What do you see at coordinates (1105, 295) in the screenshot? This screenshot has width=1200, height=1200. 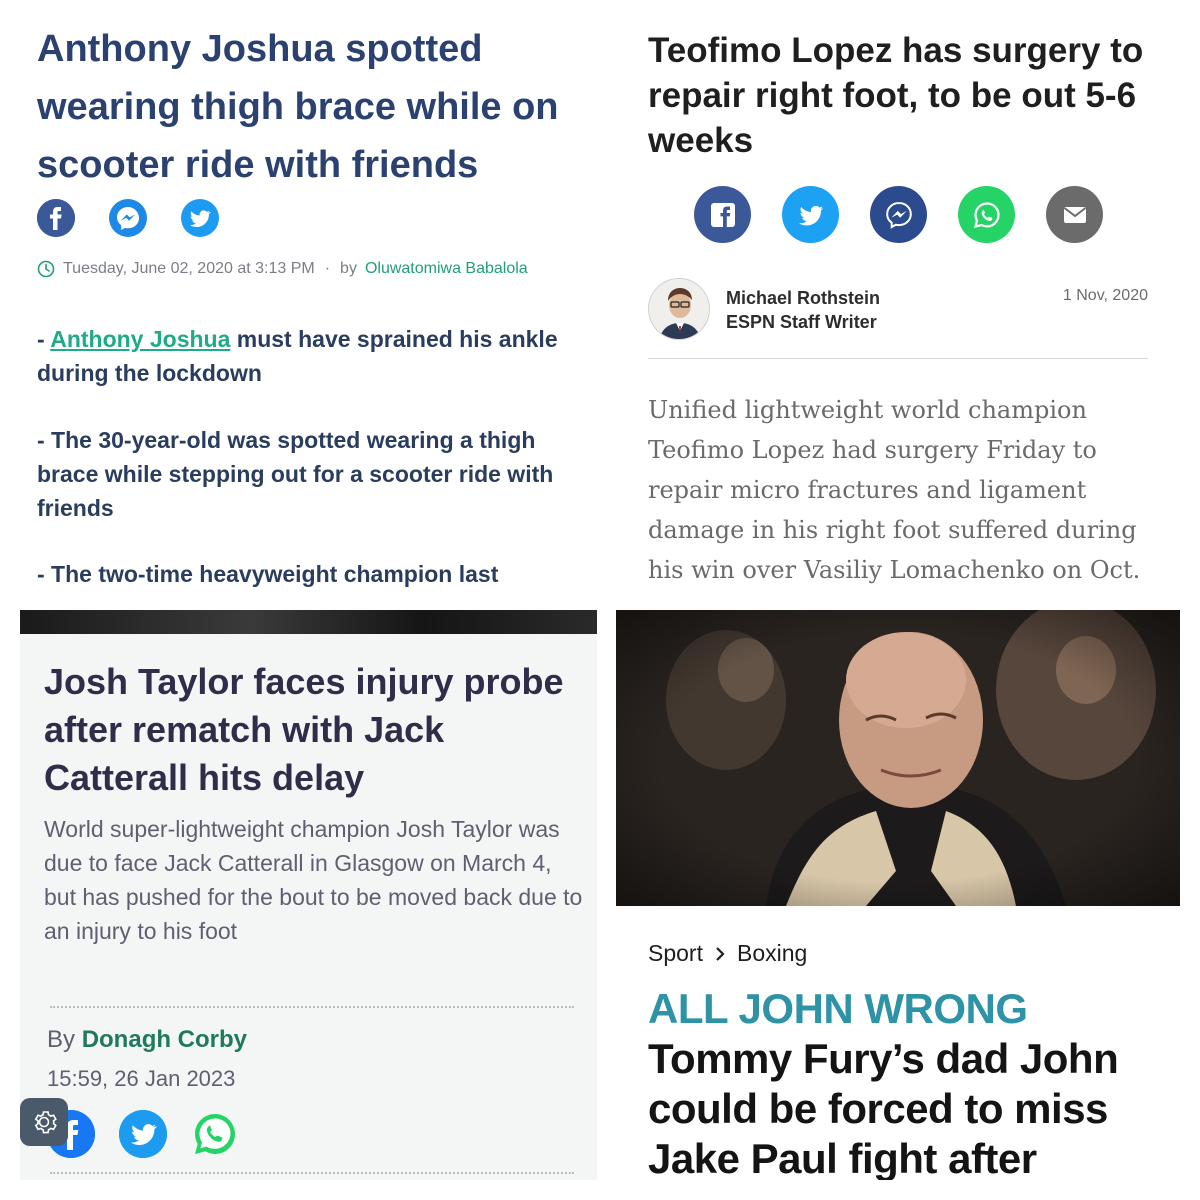 I see `publish-date: 1 Nov, 2020` at bounding box center [1105, 295].